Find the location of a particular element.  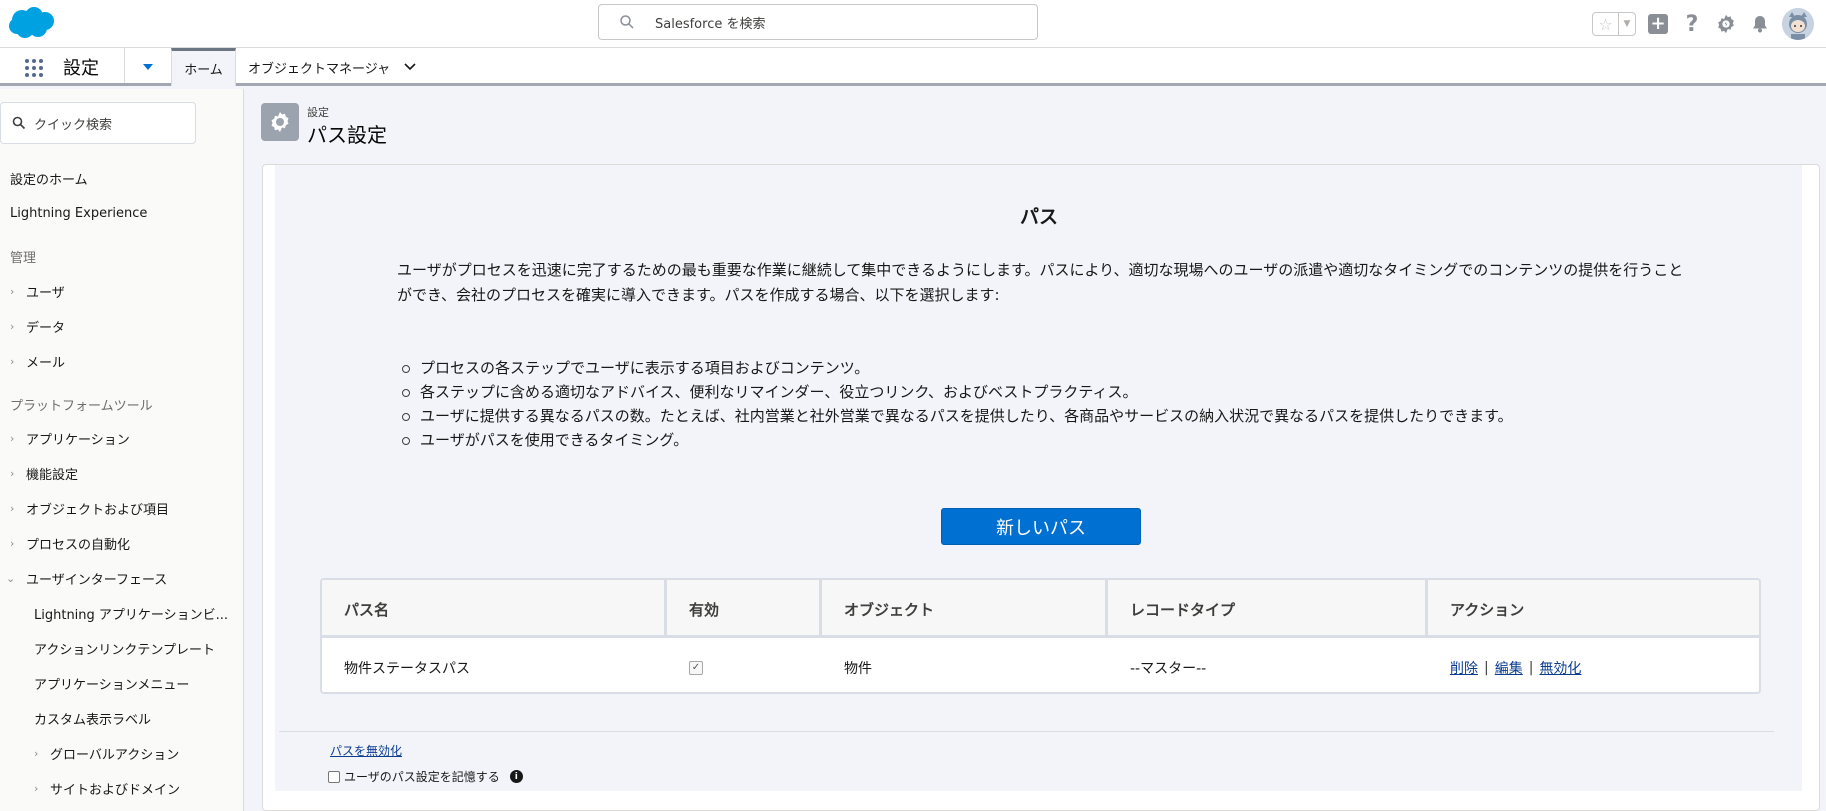

section-title: パス is located at coordinates (1039, 217).